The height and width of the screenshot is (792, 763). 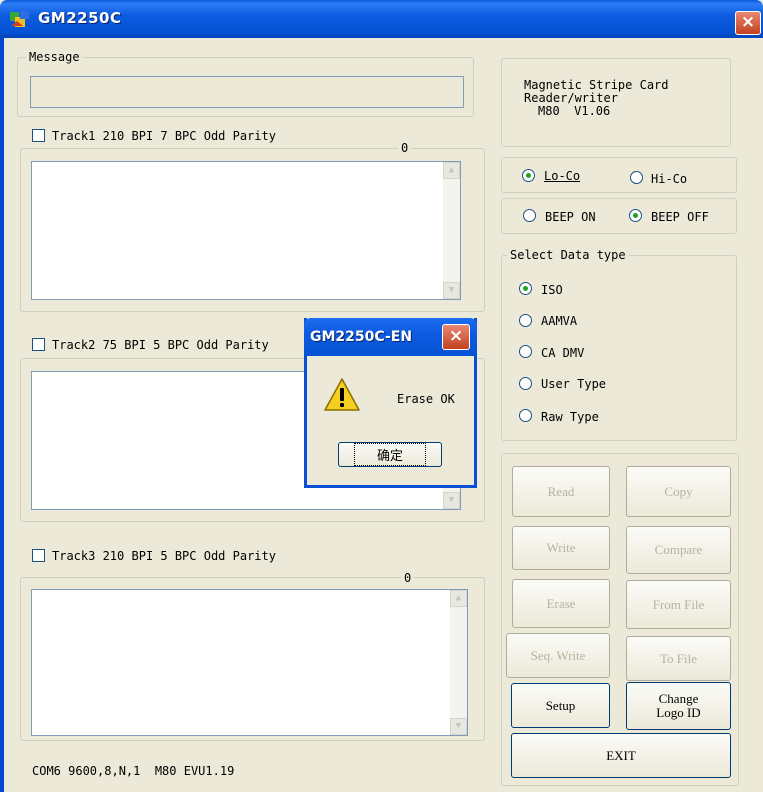 I want to click on track3-checkbox, so click(x=38, y=555).